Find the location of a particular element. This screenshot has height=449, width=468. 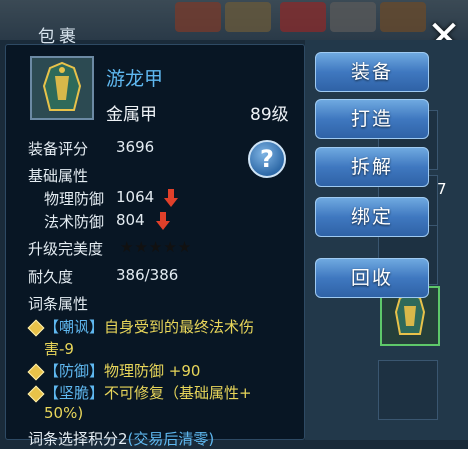

recycle-button: 回收 is located at coordinates (372, 278).